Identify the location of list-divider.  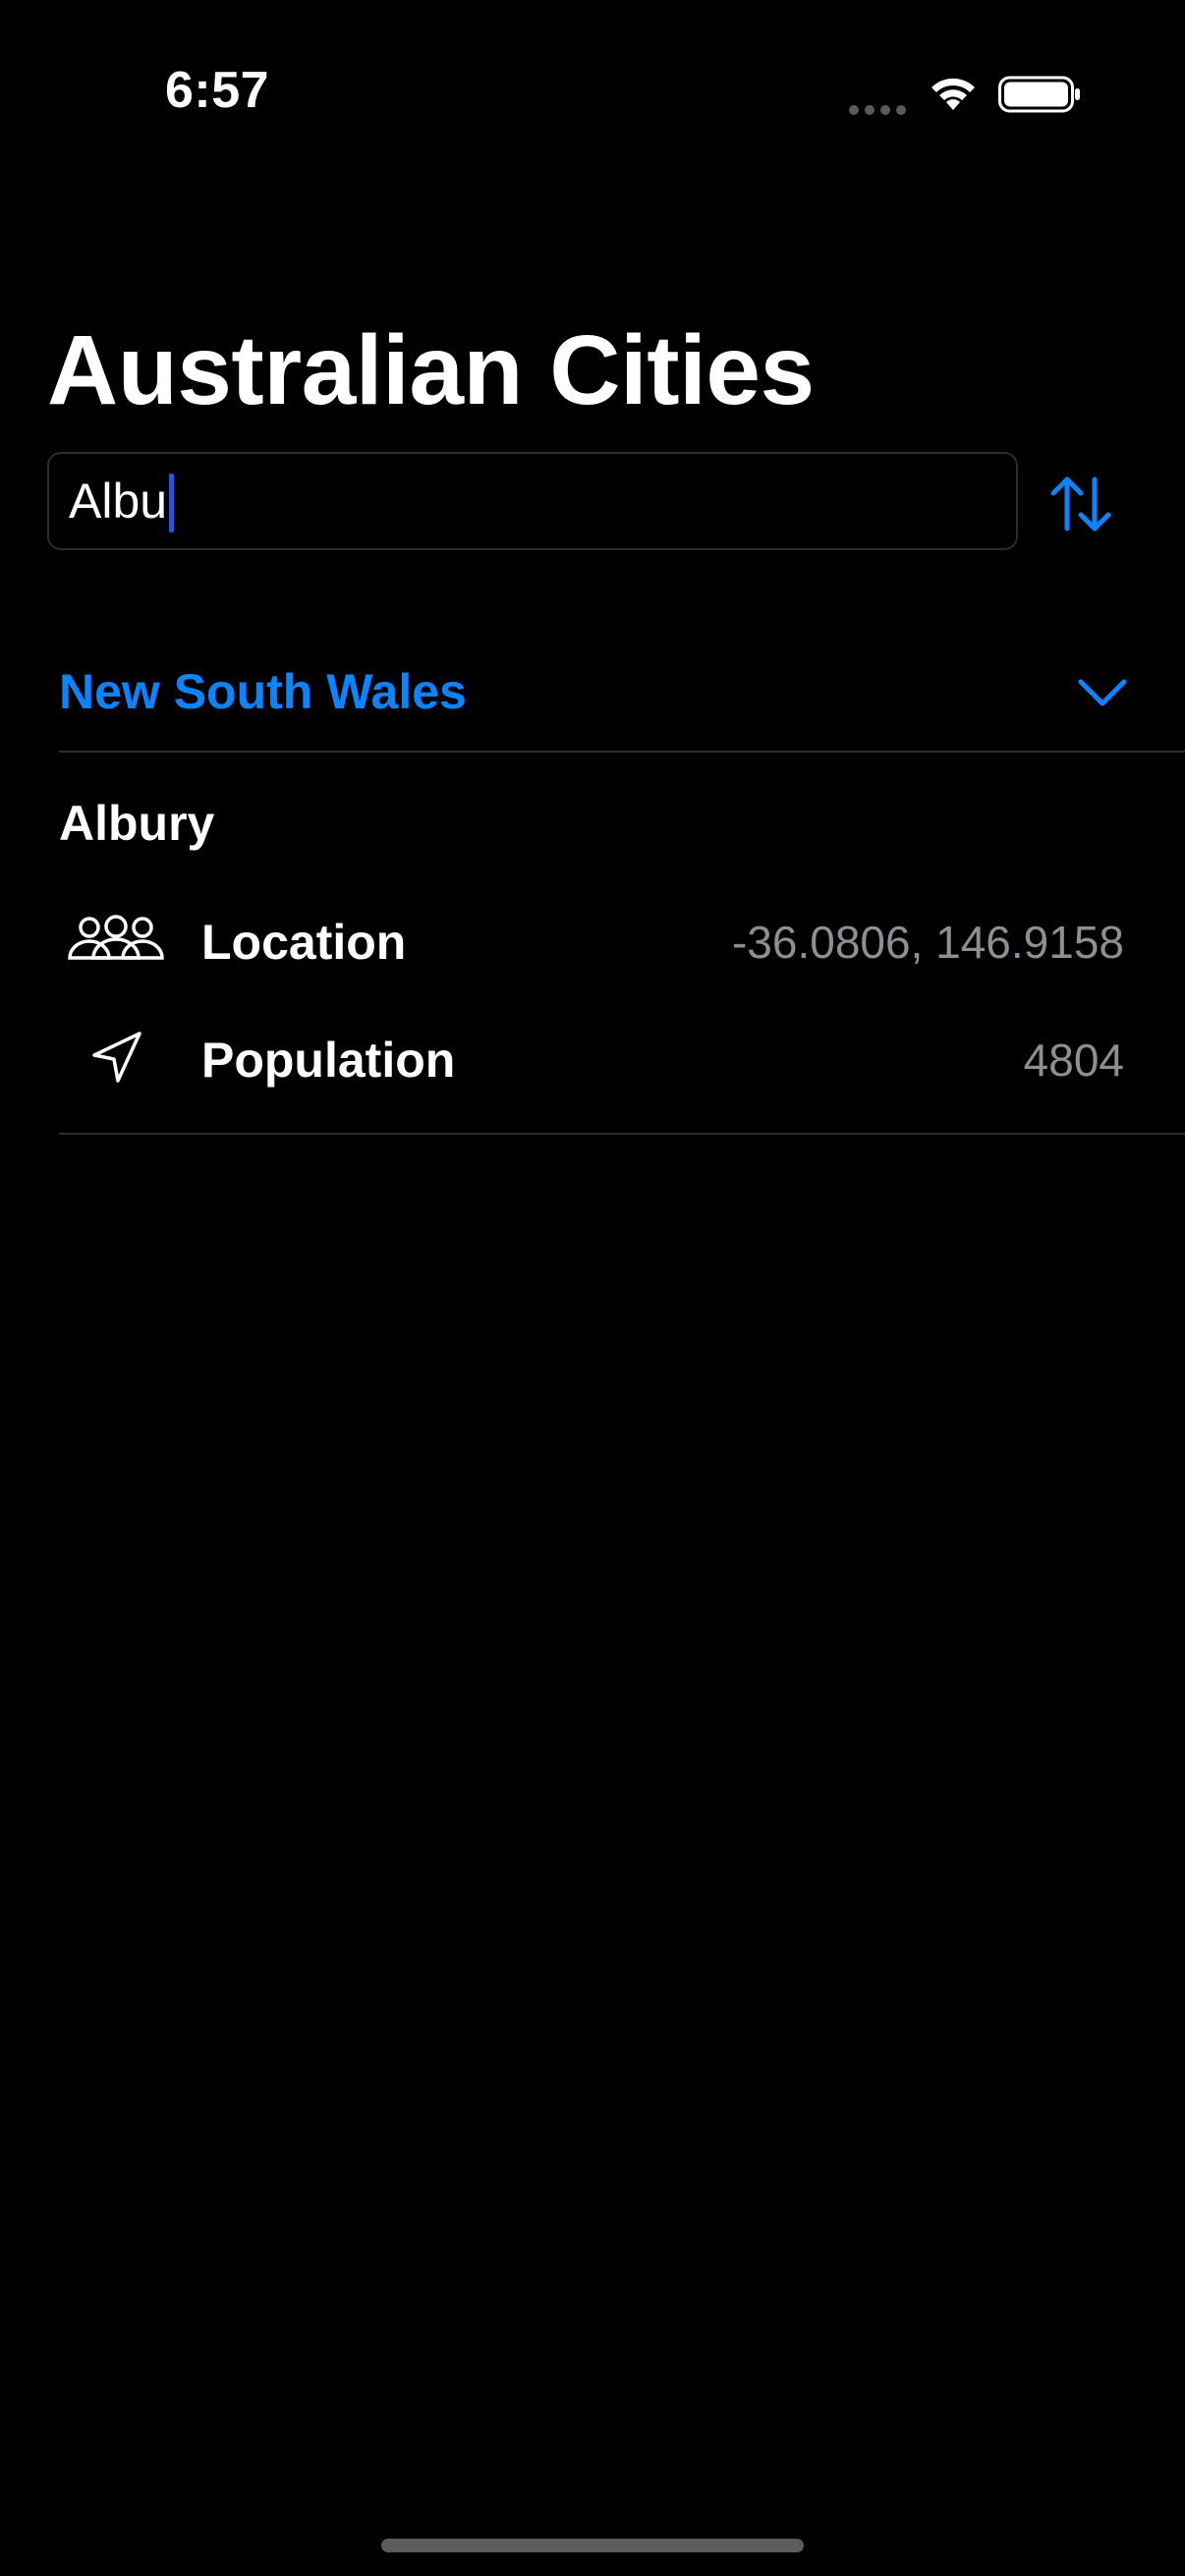
(622, 1134).